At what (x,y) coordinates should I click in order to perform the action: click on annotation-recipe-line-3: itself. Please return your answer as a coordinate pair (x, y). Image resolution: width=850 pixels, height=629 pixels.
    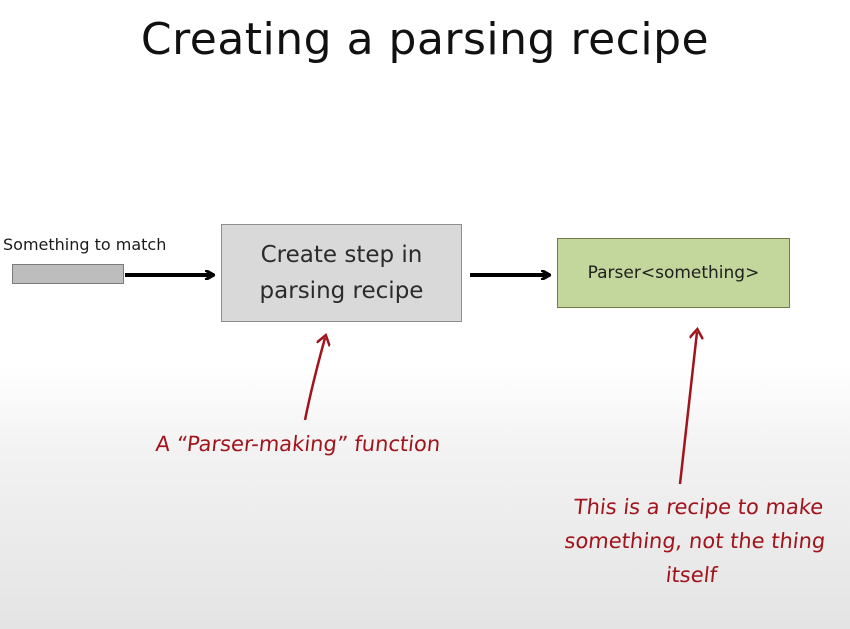
    Looking at the image, I should click on (691, 575).